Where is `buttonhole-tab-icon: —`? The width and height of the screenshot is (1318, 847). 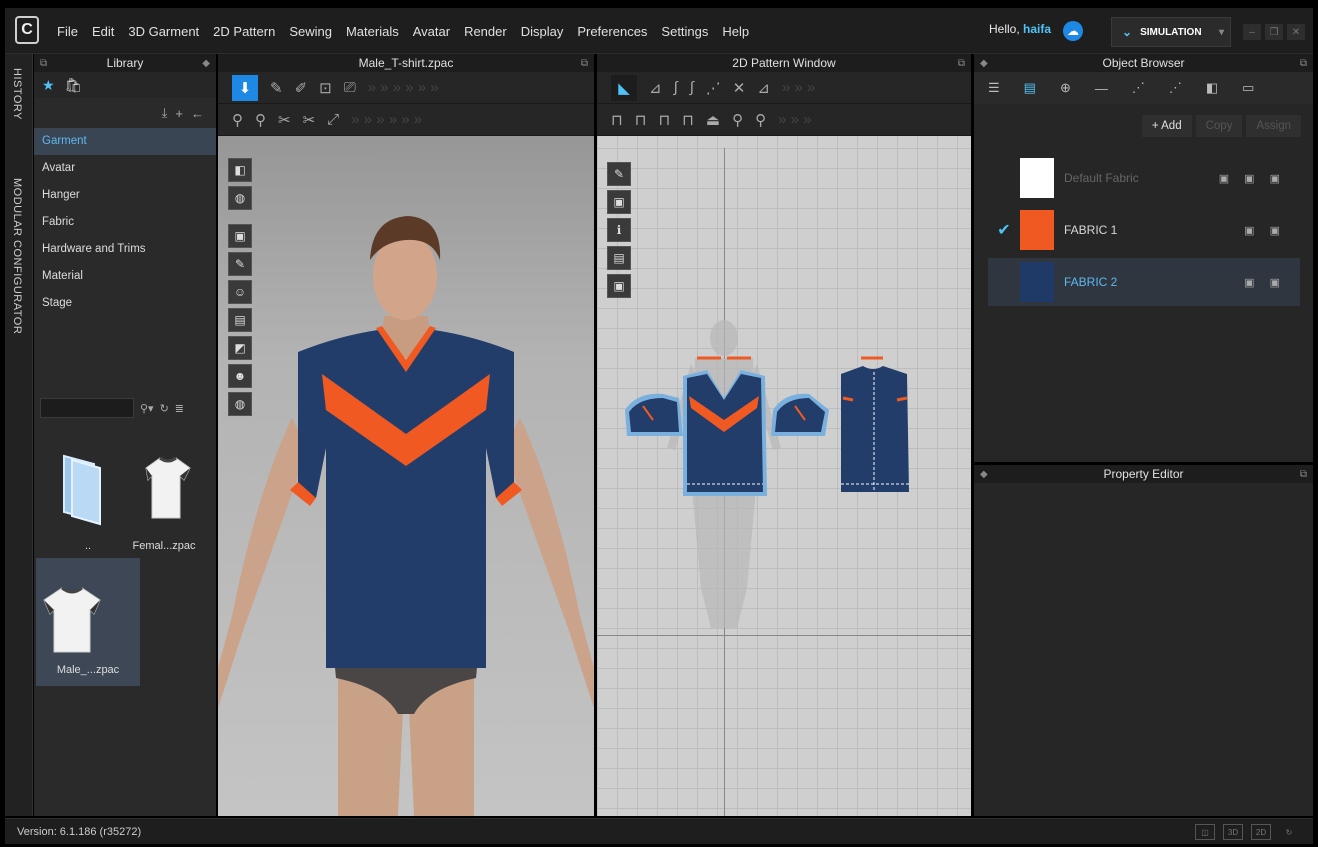
buttonhole-tab-icon: — is located at coordinates (1101, 88).